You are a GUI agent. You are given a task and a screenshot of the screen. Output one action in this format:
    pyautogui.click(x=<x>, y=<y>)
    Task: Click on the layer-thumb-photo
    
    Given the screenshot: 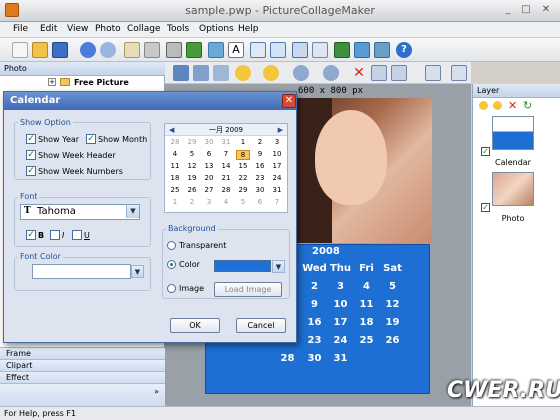 What is the action you would take?
    pyautogui.click(x=513, y=189)
    